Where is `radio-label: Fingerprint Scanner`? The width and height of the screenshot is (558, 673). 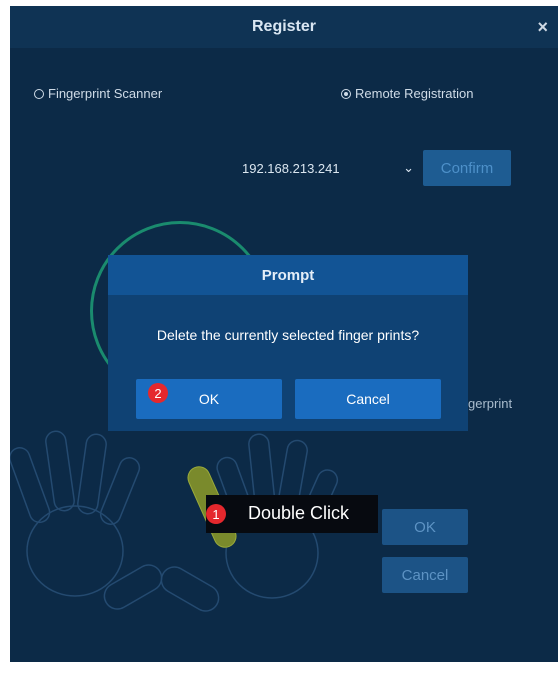
radio-label: Fingerprint Scanner is located at coordinates (105, 93).